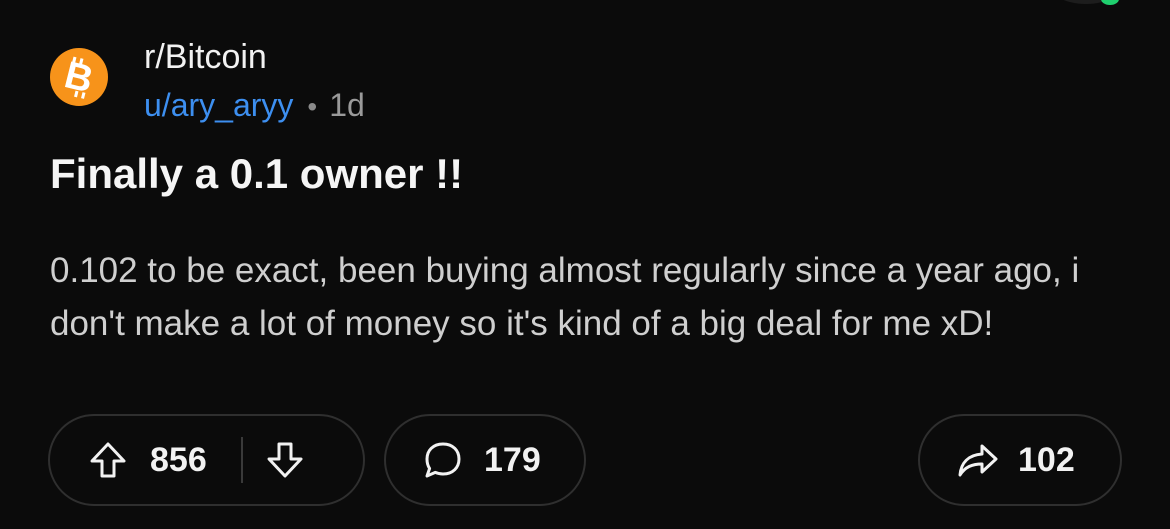 The width and height of the screenshot is (1170, 529). What do you see at coordinates (178, 459) in the screenshot?
I see `upvote-count: 856` at bounding box center [178, 459].